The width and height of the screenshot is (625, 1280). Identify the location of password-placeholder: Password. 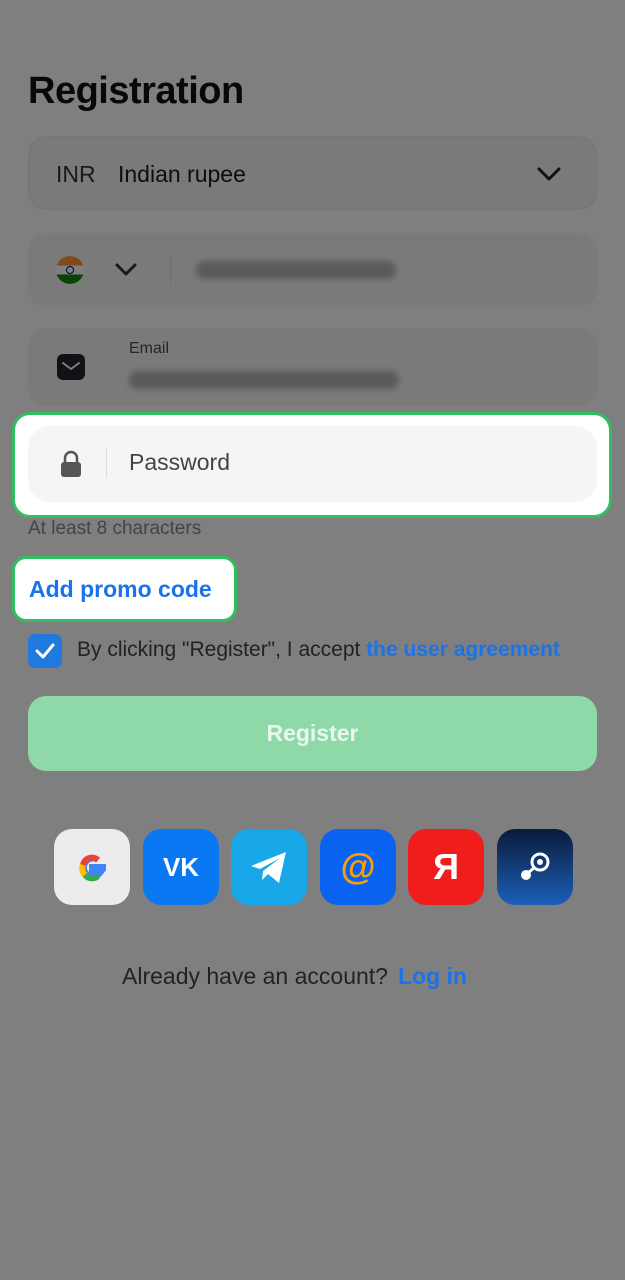
(179, 462).